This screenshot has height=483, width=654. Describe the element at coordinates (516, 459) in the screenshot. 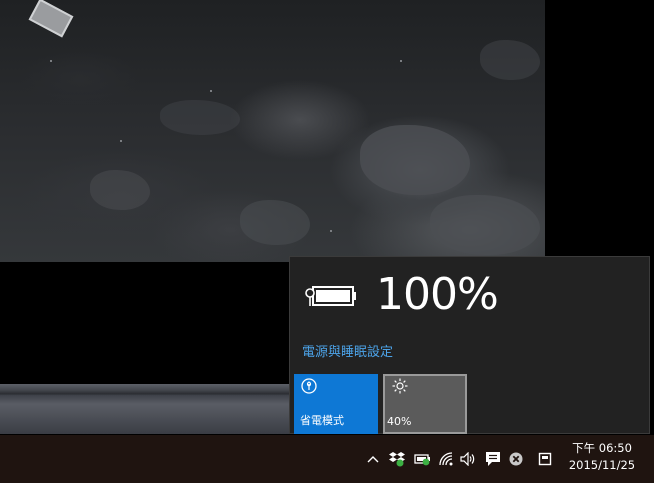

I see `error-icon` at that location.